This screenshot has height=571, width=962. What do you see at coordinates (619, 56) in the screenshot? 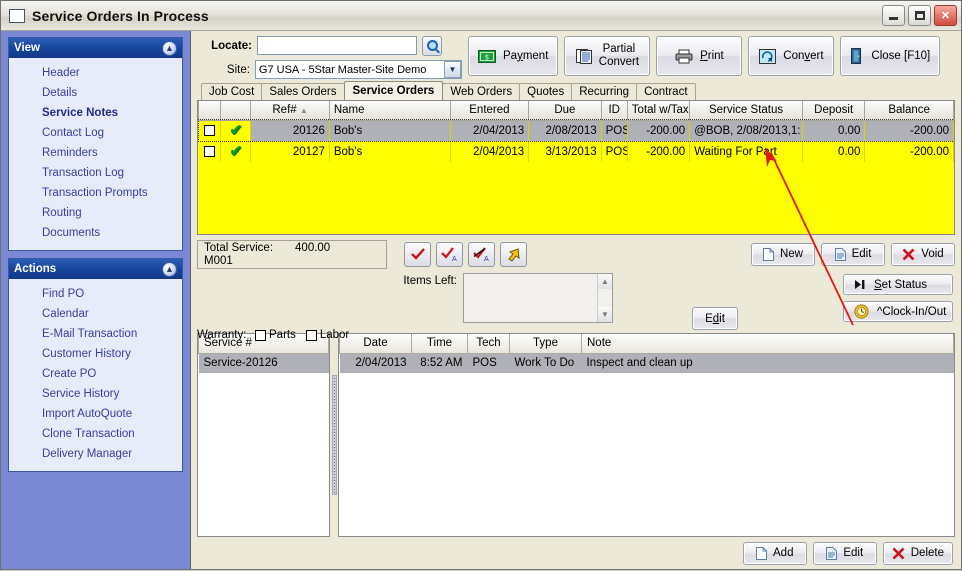
I see `partial-convert-button-label: Partial Convert` at bounding box center [619, 56].